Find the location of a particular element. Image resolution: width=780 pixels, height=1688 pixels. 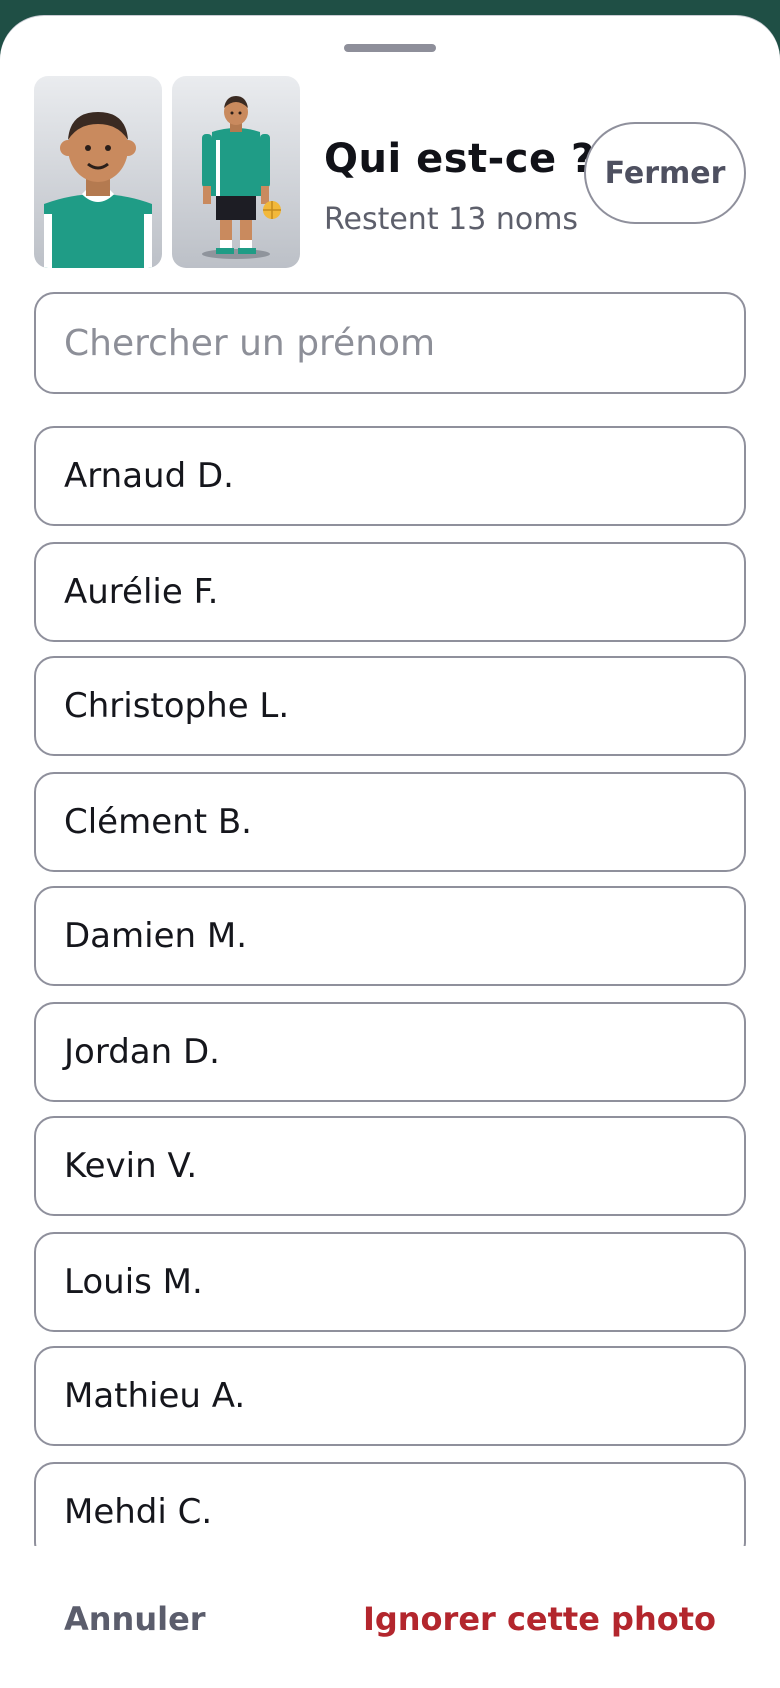

drag-handle is located at coordinates (390, 48).